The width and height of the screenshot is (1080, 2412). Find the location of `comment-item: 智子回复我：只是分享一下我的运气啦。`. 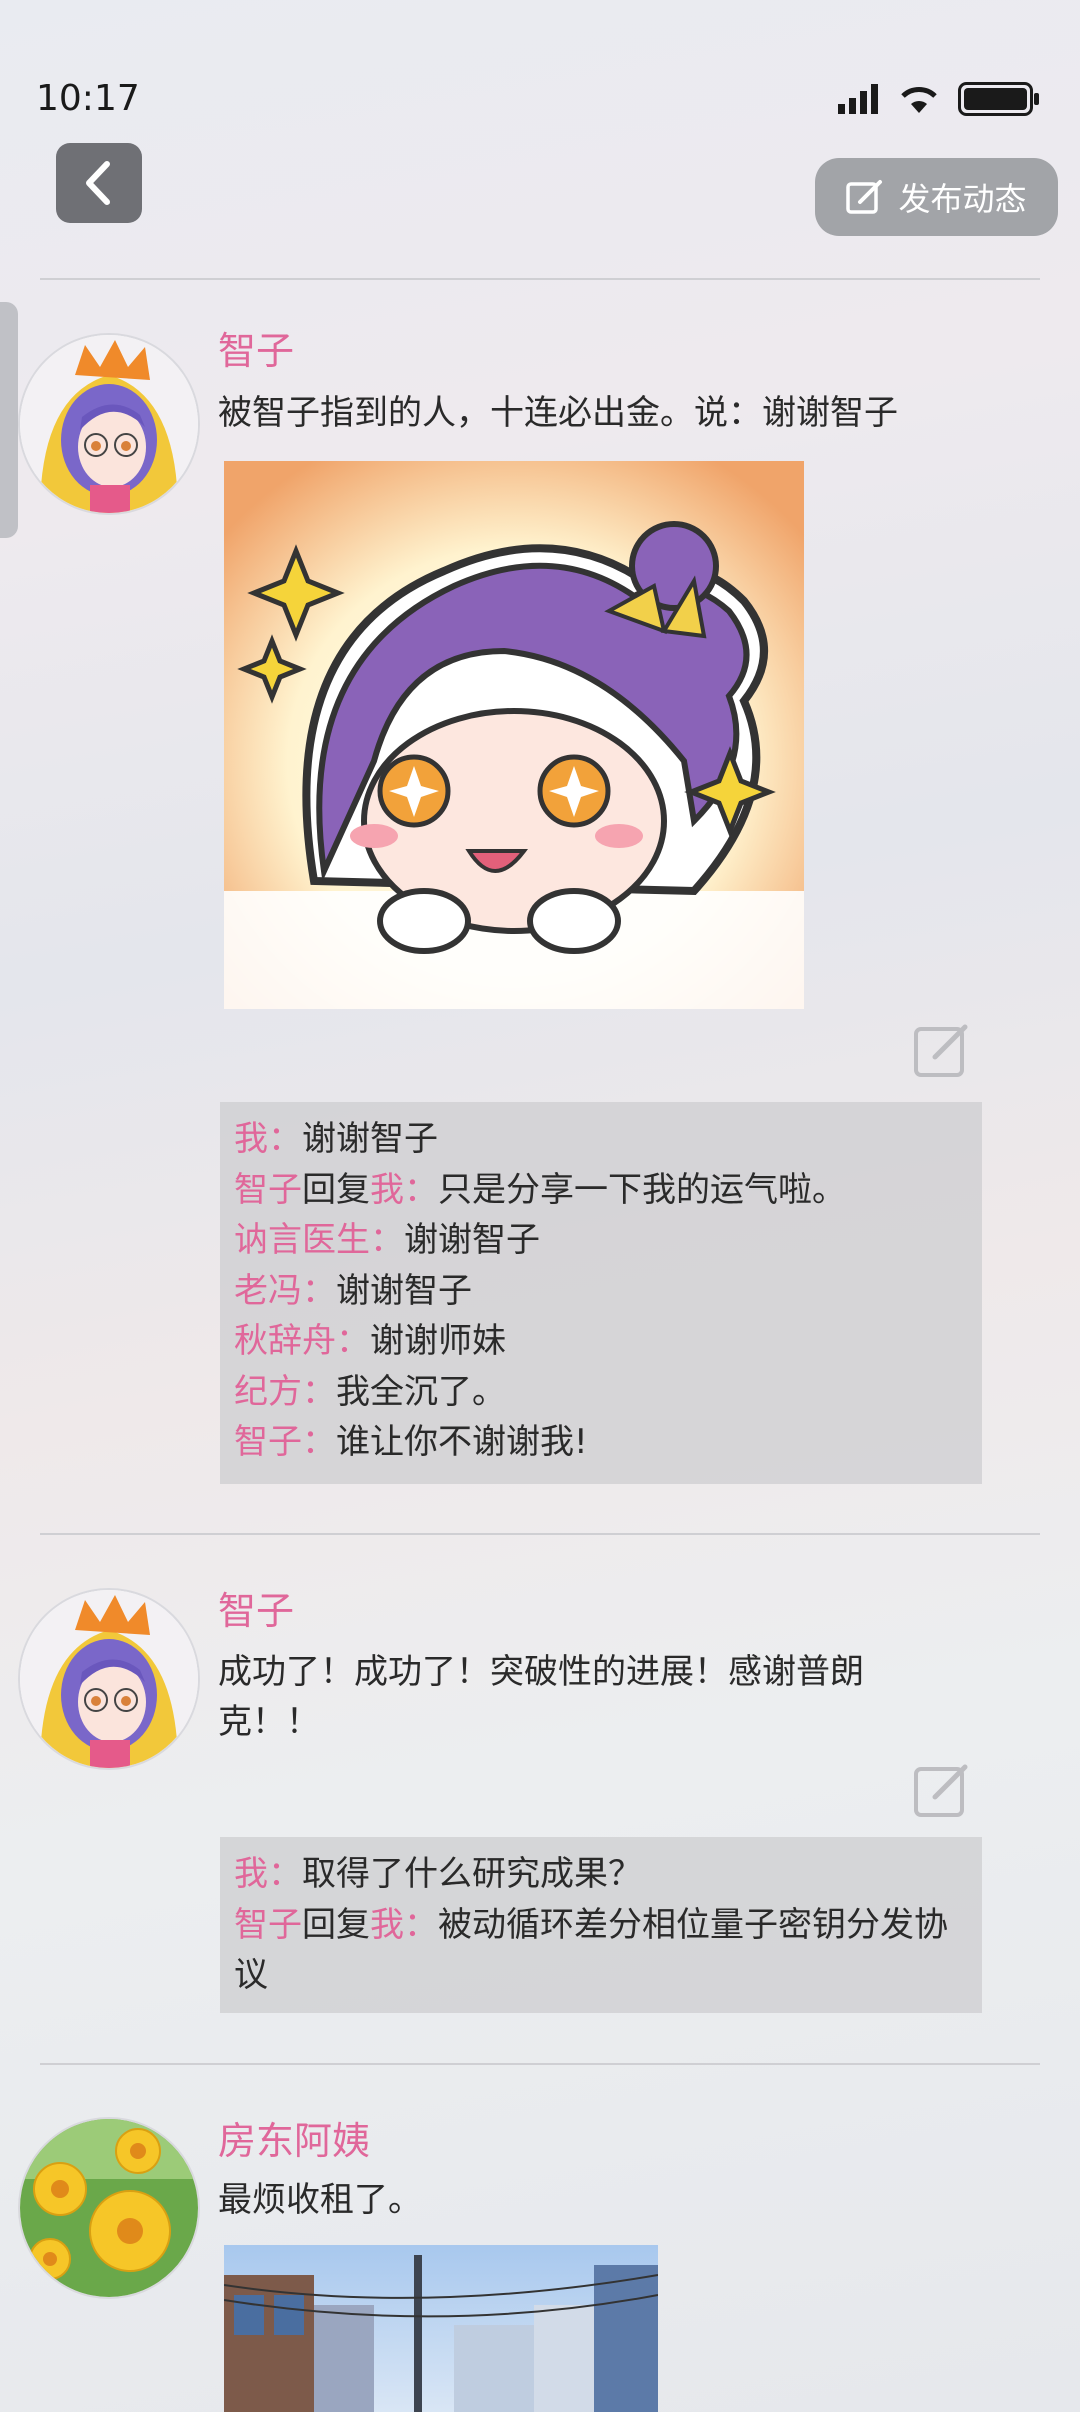

comment-item: 智子回复我：只是分享一下我的运气啦。 is located at coordinates (601, 1190).